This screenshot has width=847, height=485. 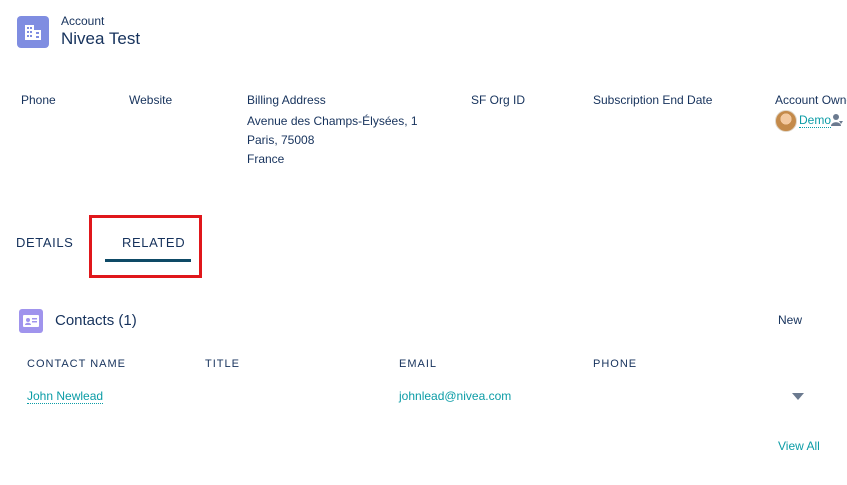 What do you see at coordinates (455, 396) in the screenshot?
I see `contact-email-link: johnlead@nivea.com` at bounding box center [455, 396].